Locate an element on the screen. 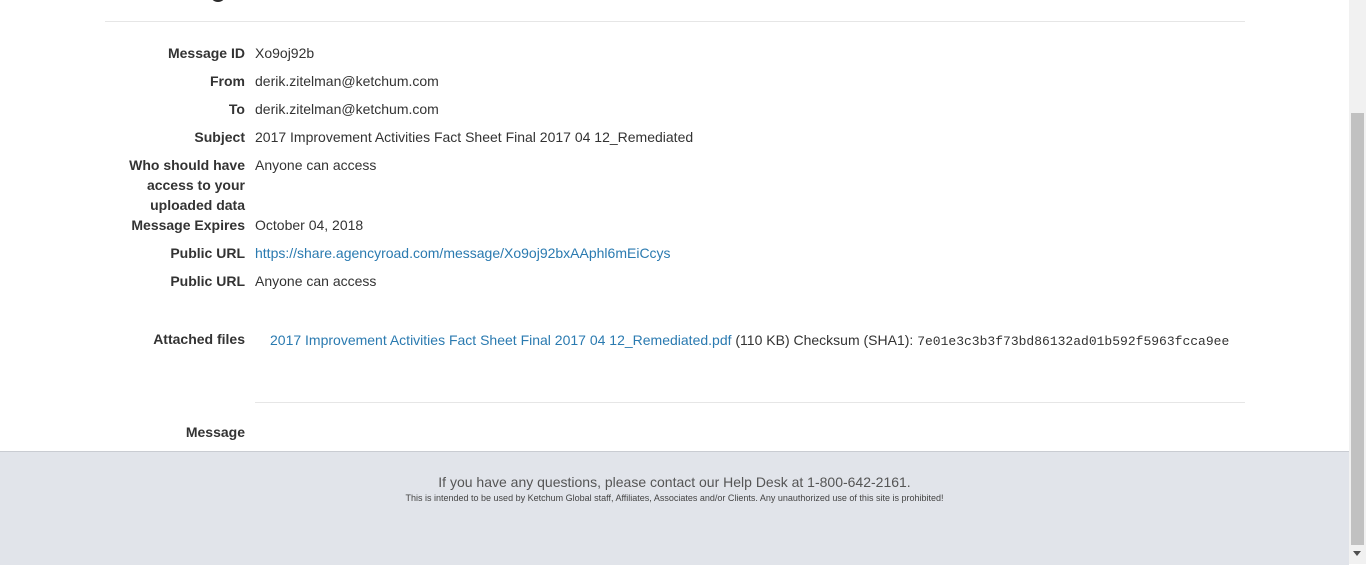  access-value: Anyone can access is located at coordinates (316, 165).